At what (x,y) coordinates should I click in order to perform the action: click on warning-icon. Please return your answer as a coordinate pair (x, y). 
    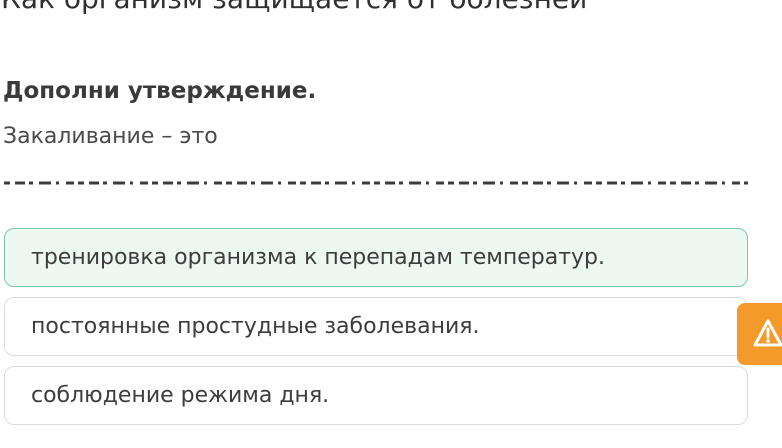
    Looking at the image, I should click on (767, 333).